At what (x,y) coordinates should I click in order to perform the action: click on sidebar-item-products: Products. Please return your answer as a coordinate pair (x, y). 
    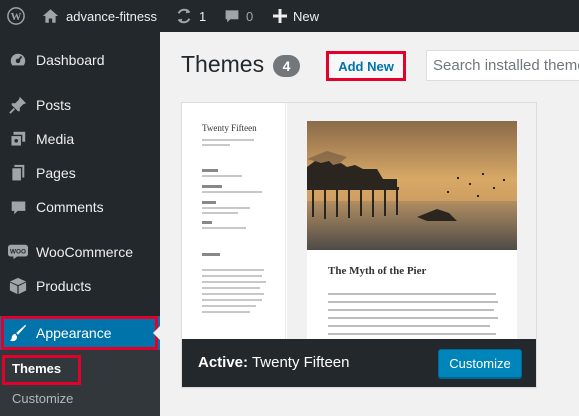
    Looking at the image, I should click on (80, 286).